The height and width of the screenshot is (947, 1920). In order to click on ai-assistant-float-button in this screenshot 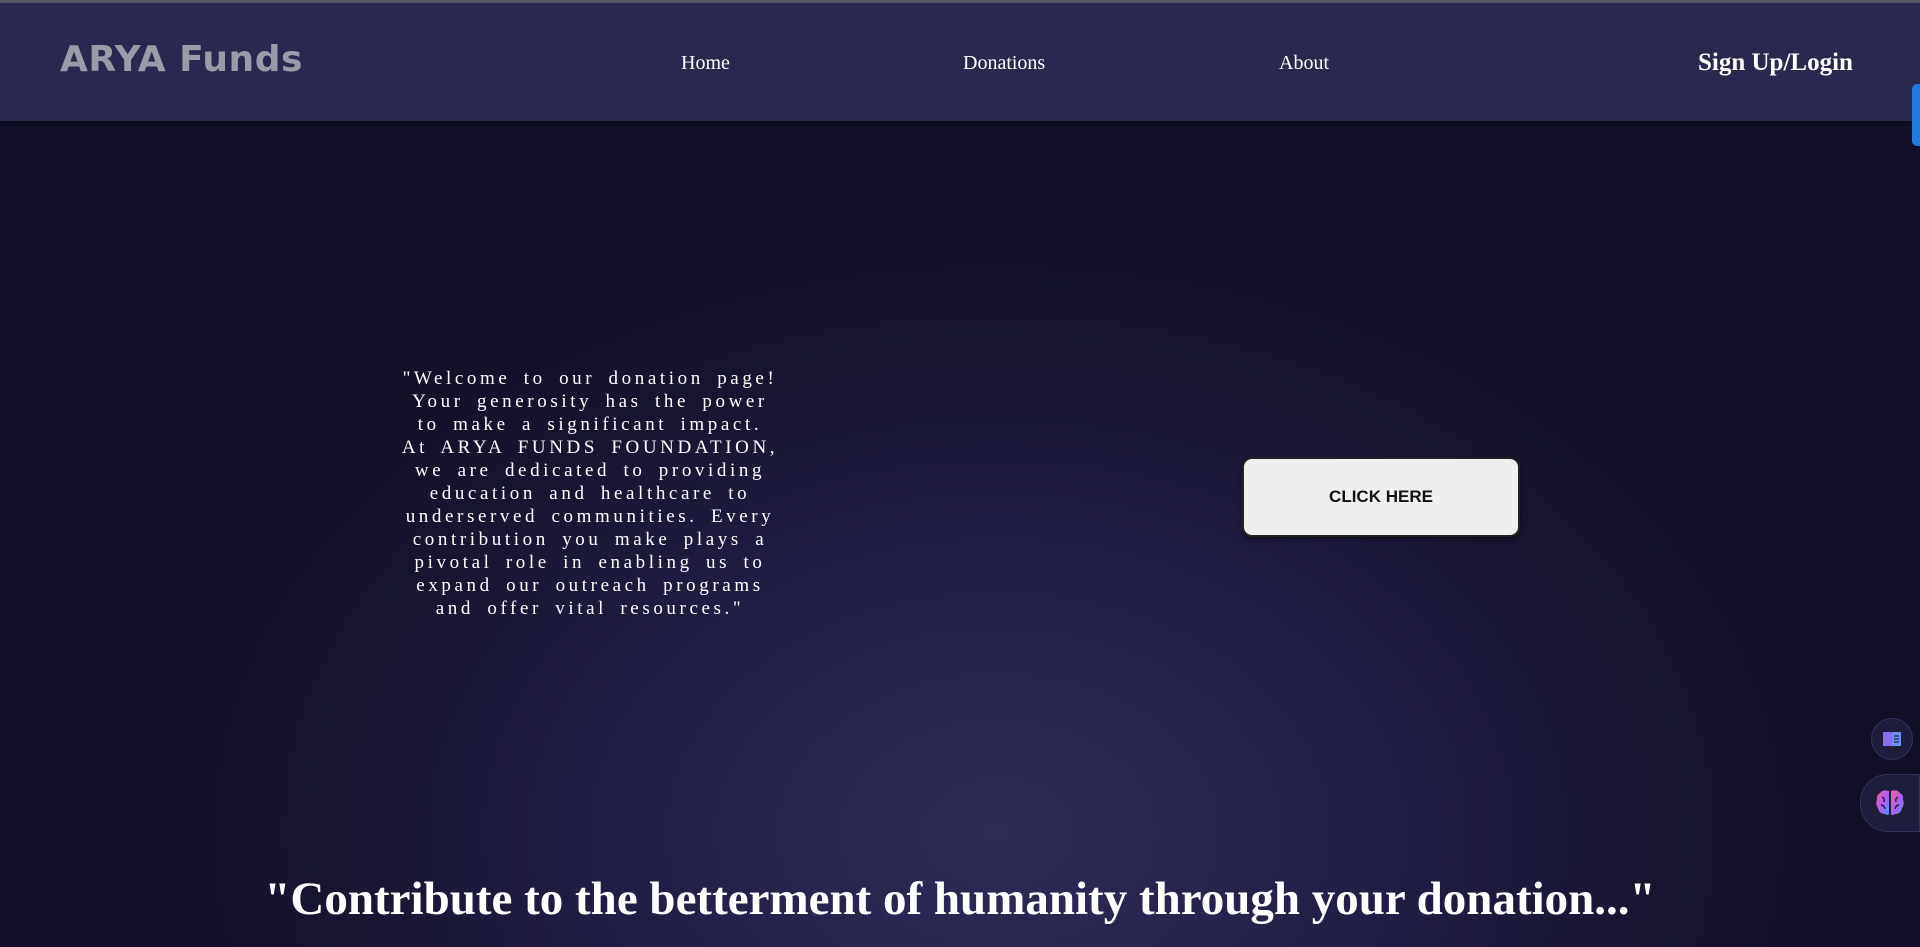, I will do `click(1890, 803)`.